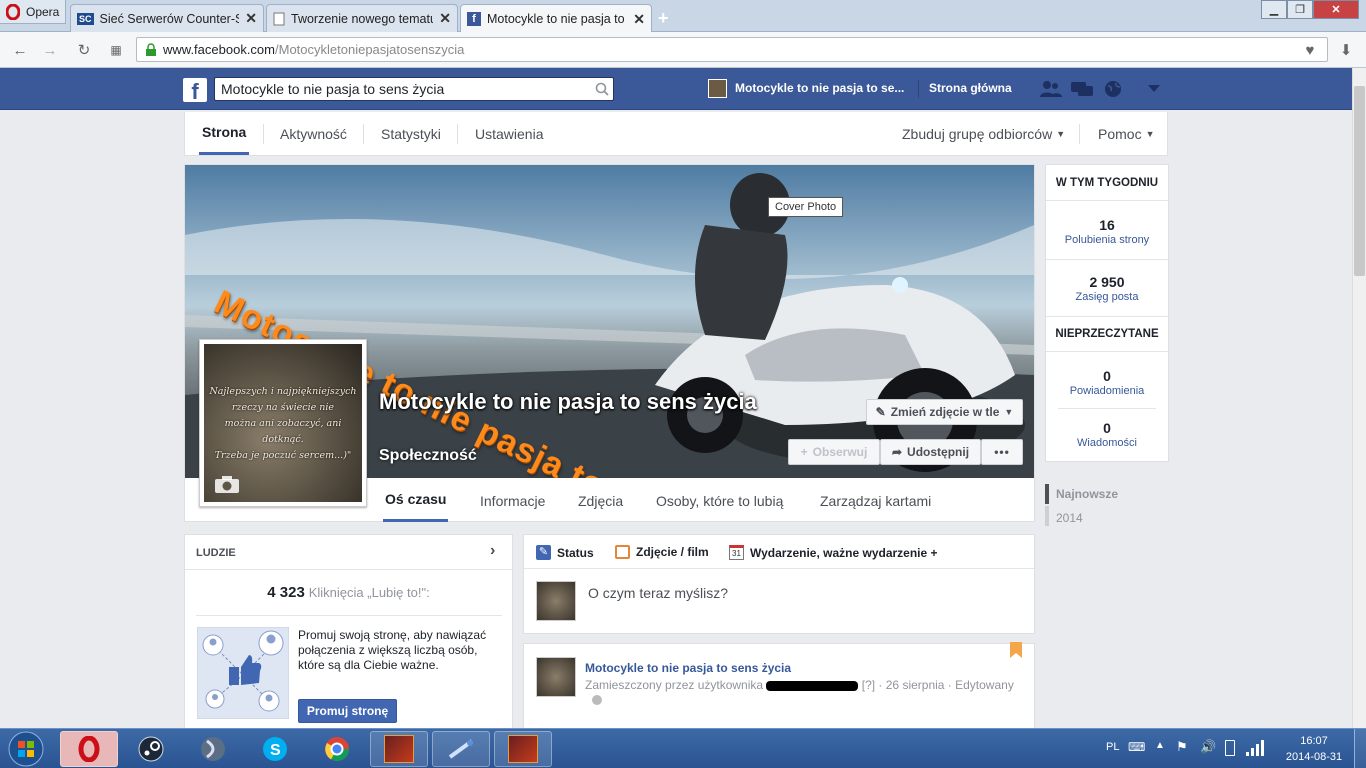  Describe the element at coordinates (1160, 745) in the screenshot. I see `show-hidden-icons-icon: ▲` at that location.